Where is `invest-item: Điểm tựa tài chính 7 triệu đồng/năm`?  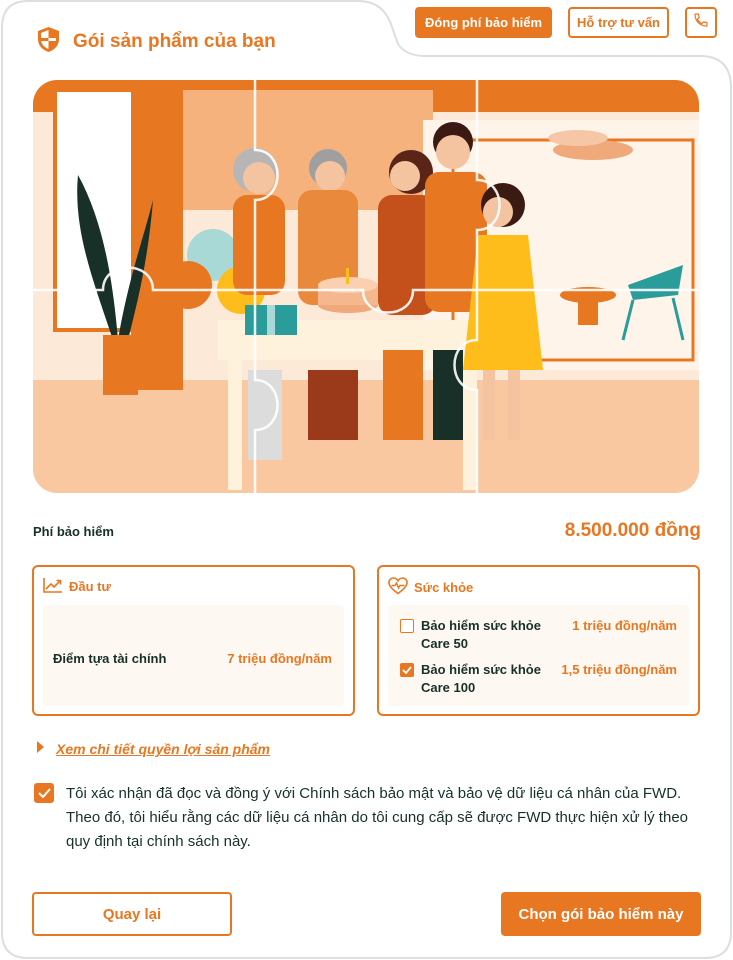
invest-item: Điểm tựa tài chính 7 triệu đồng/năm is located at coordinates (192, 658).